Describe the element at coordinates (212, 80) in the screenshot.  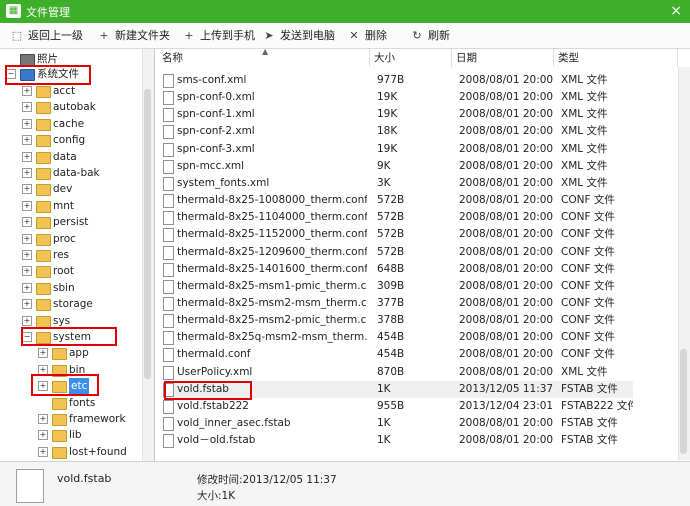
I see `file-name: sms-conf.xml` at that location.